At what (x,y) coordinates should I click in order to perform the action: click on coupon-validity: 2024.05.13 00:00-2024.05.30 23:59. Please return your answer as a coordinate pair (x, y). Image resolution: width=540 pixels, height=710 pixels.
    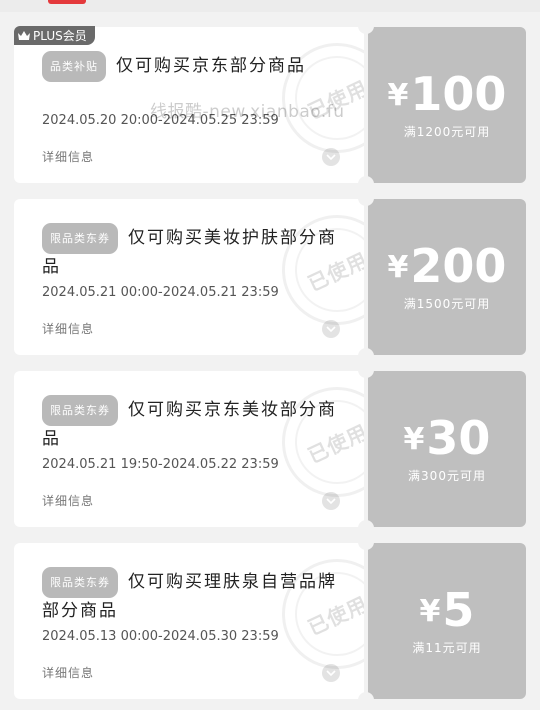
    Looking at the image, I should click on (160, 636).